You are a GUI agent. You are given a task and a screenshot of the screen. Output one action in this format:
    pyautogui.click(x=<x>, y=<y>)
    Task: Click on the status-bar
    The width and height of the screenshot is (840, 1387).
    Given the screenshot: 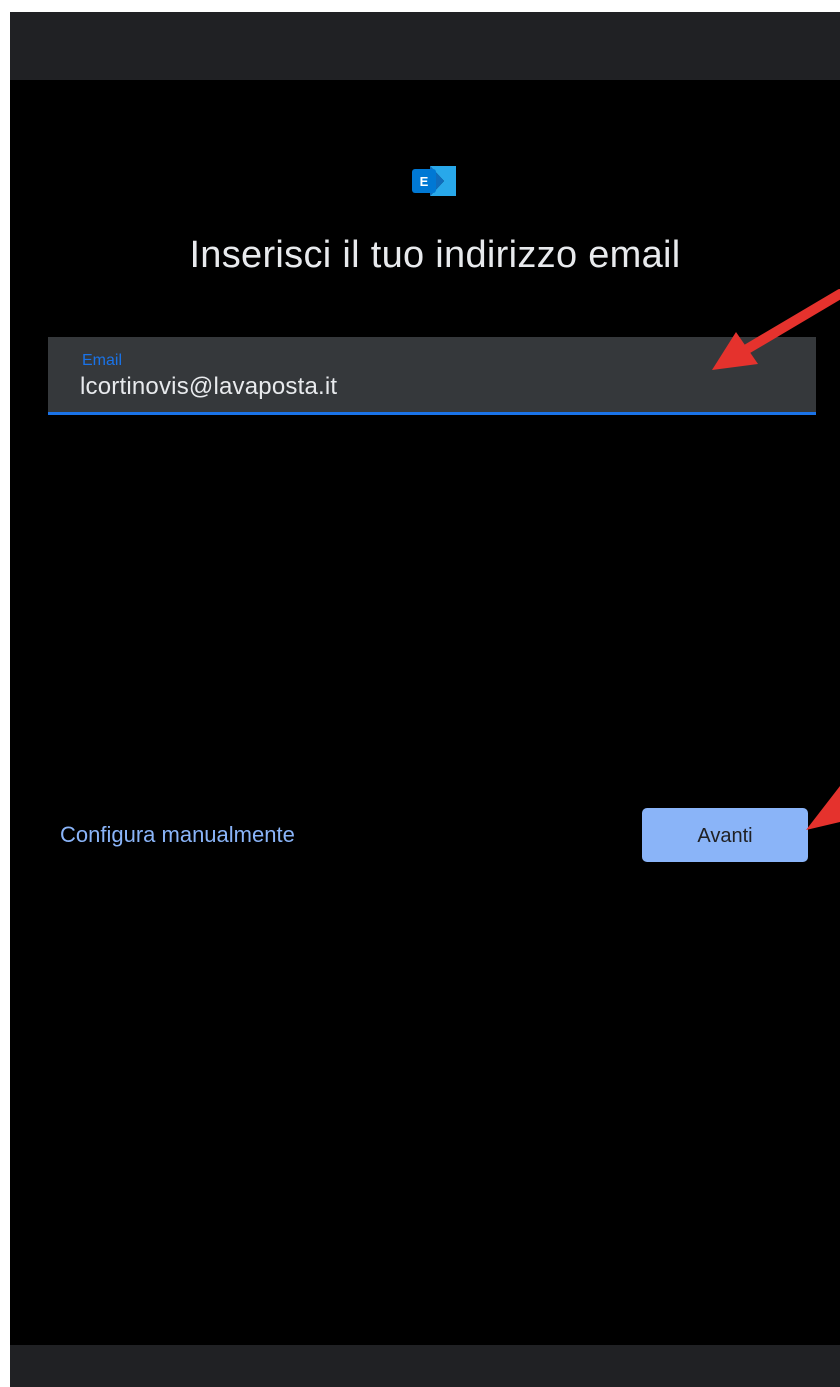 What is the action you would take?
    pyautogui.click(x=425, y=46)
    